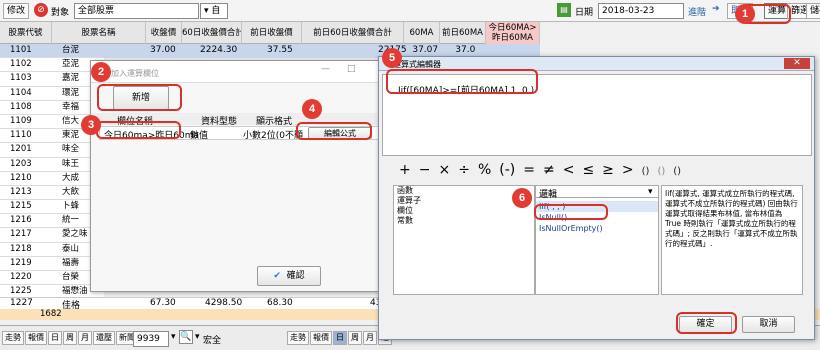 The height and width of the screenshot is (350, 820). I want to click on step-4-marker: 4, so click(312, 109).